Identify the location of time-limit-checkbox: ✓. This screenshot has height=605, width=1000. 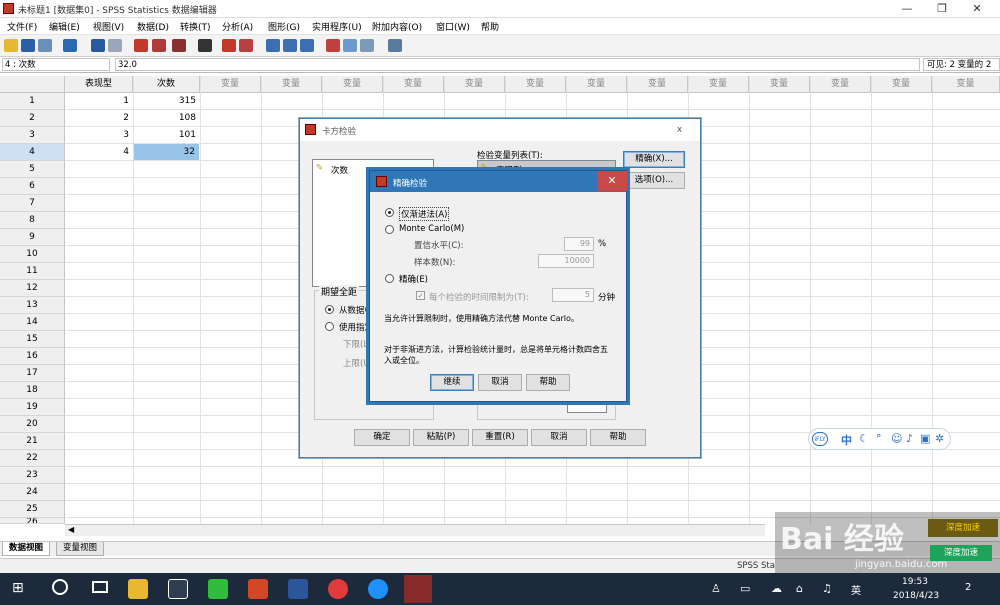
(420, 295).